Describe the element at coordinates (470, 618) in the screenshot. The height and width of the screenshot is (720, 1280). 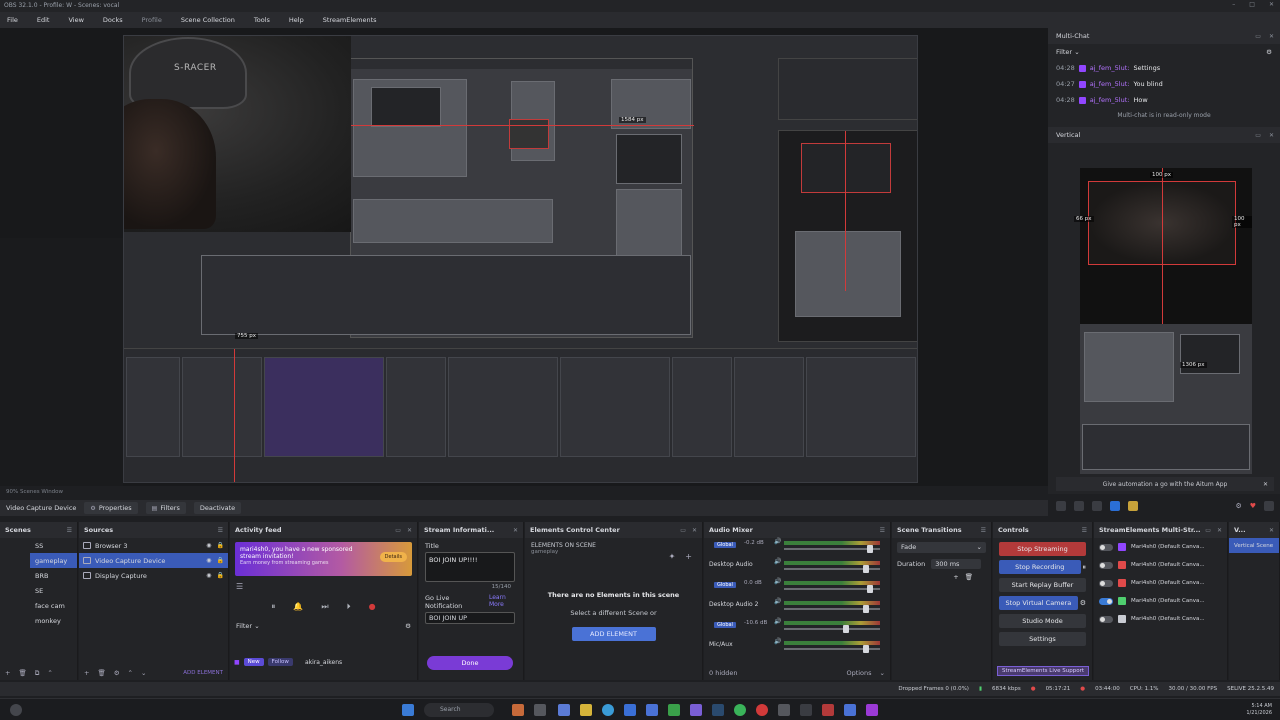
I see `go-live-input: BOI JOIN UP` at that location.